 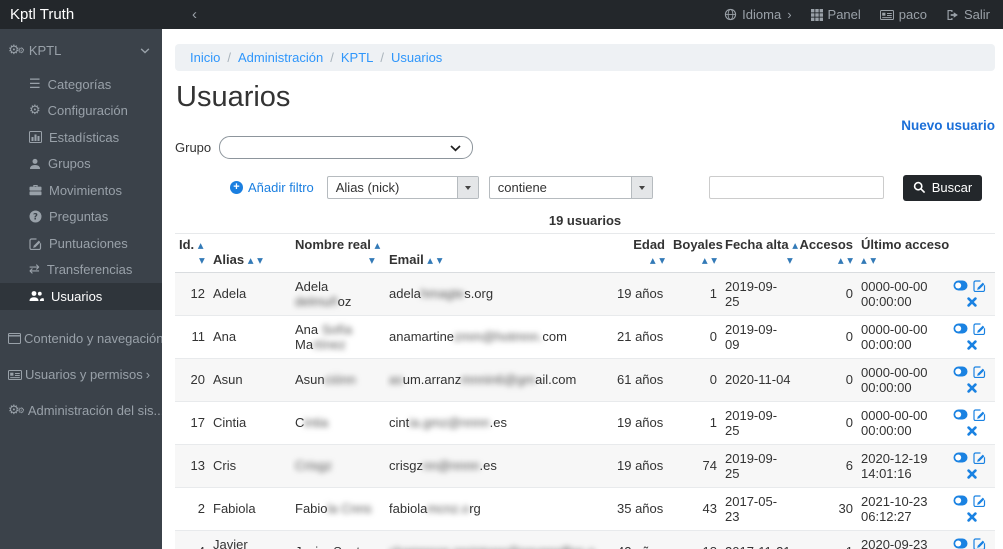 What do you see at coordinates (759, 252) in the screenshot?
I see `column-header-fecha-alta: Fecha alta ▲ ▼` at bounding box center [759, 252].